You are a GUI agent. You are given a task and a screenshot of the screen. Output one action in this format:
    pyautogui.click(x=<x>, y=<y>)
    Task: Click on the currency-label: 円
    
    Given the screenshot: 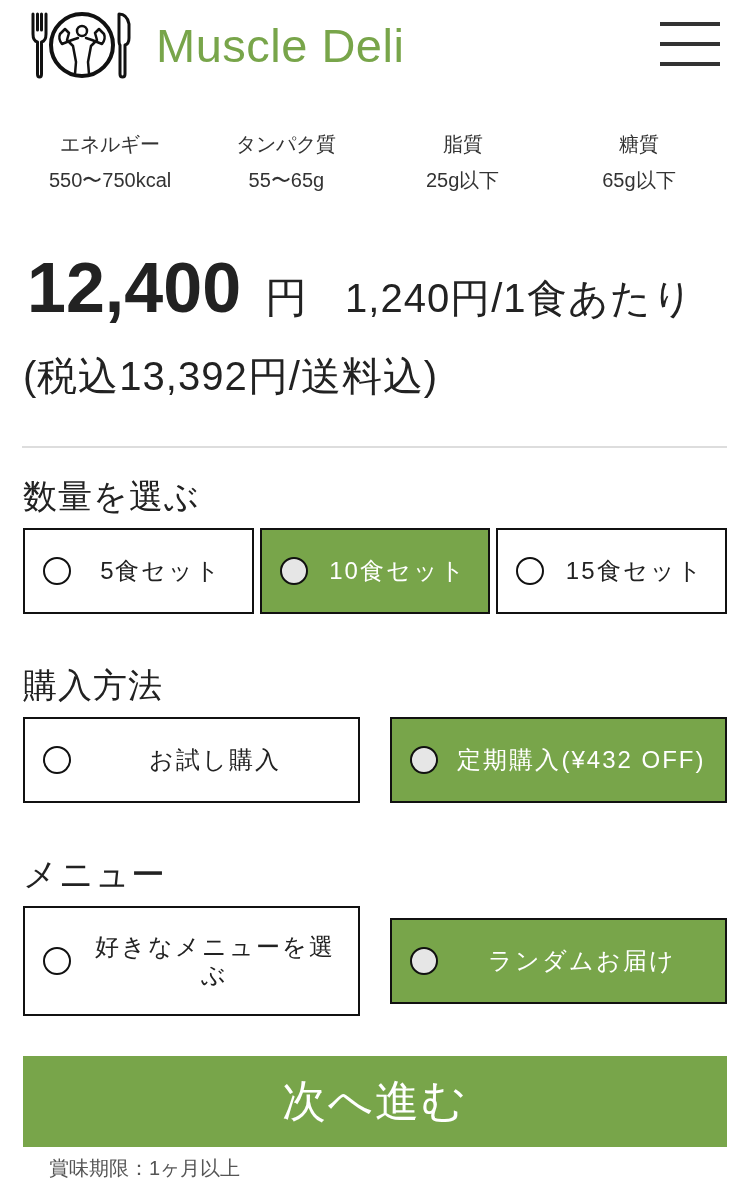 What is the action you would take?
    pyautogui.click(x=286, y=298)
    